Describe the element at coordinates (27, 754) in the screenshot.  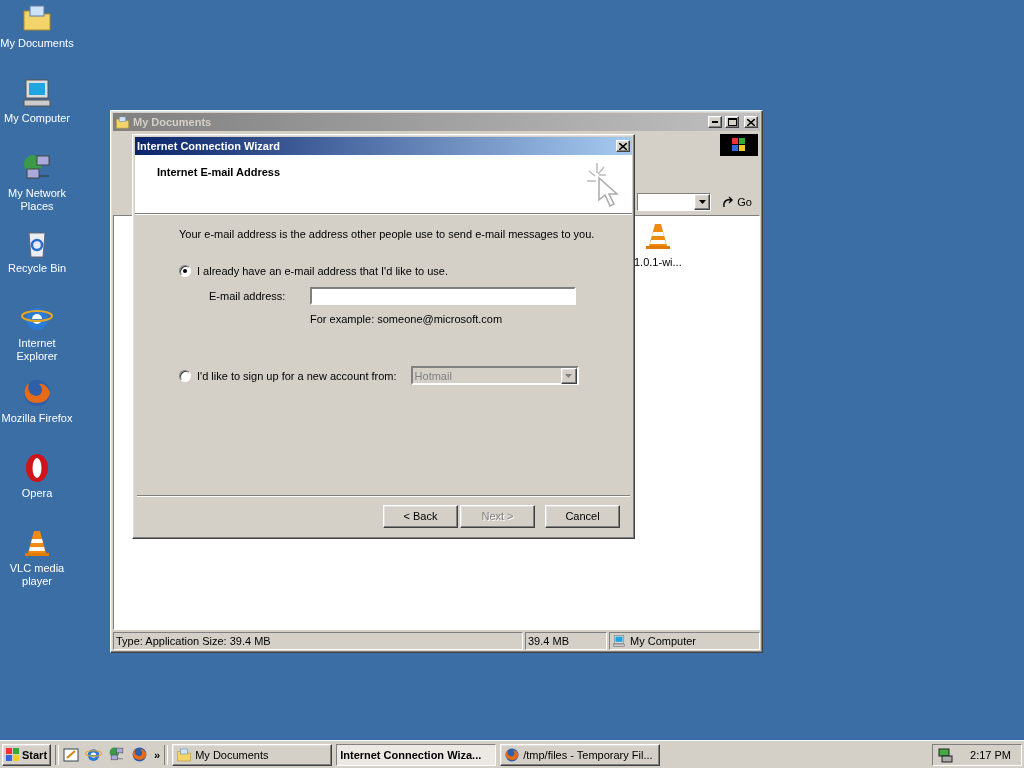
I see `start-button: Start` at that location.